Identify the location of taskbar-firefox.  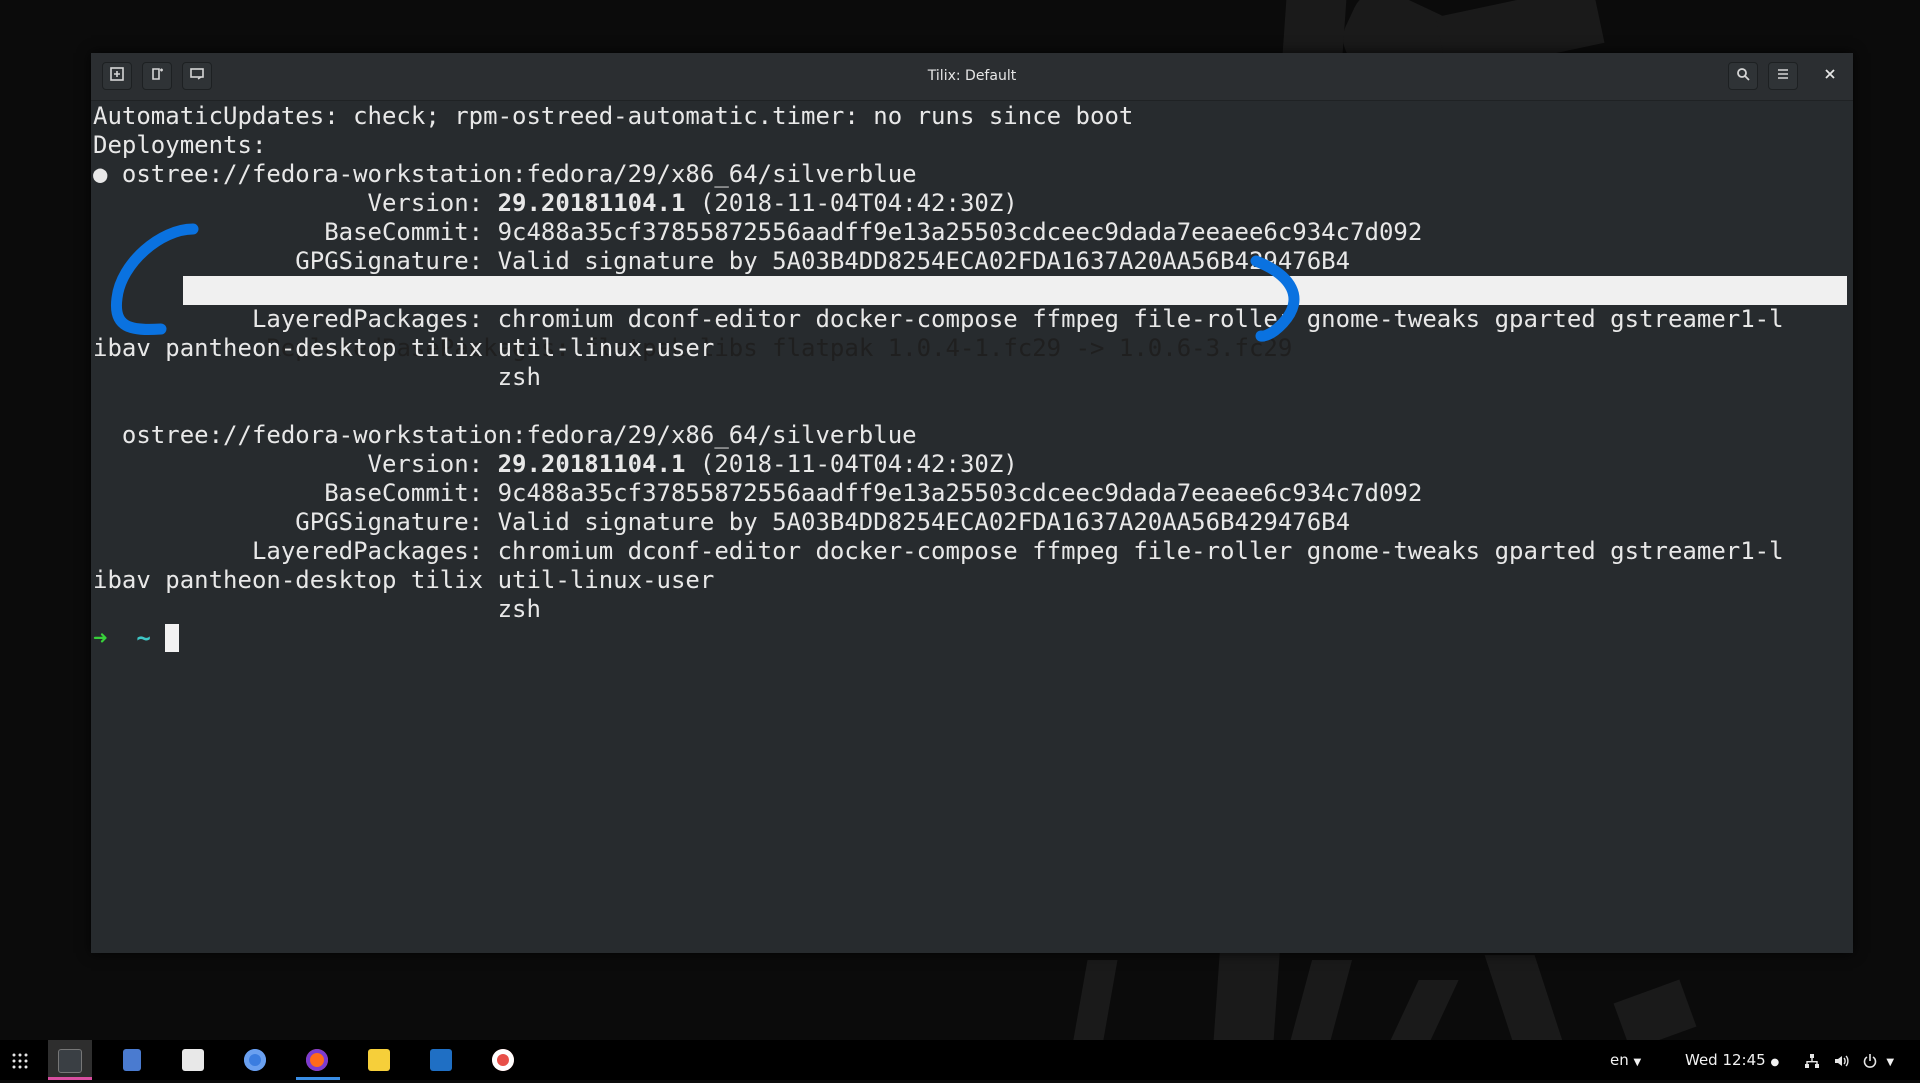
(318, 1060).